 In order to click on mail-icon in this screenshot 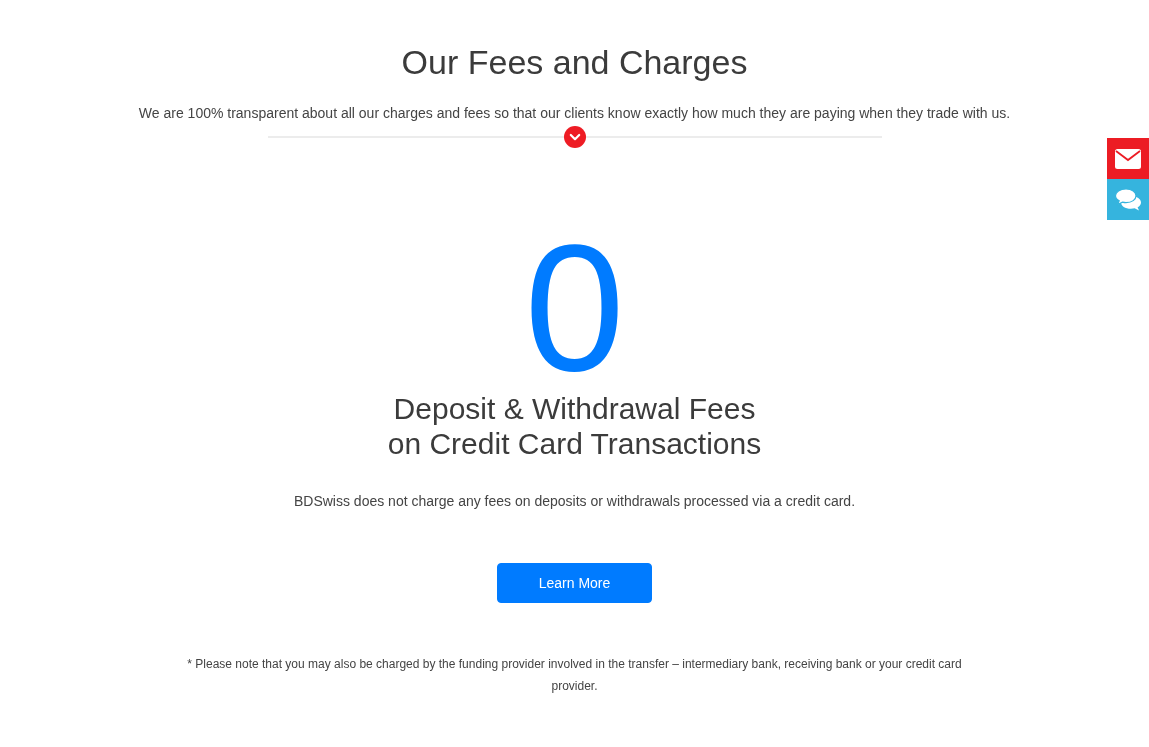, I will do `click(1128, 158)`.